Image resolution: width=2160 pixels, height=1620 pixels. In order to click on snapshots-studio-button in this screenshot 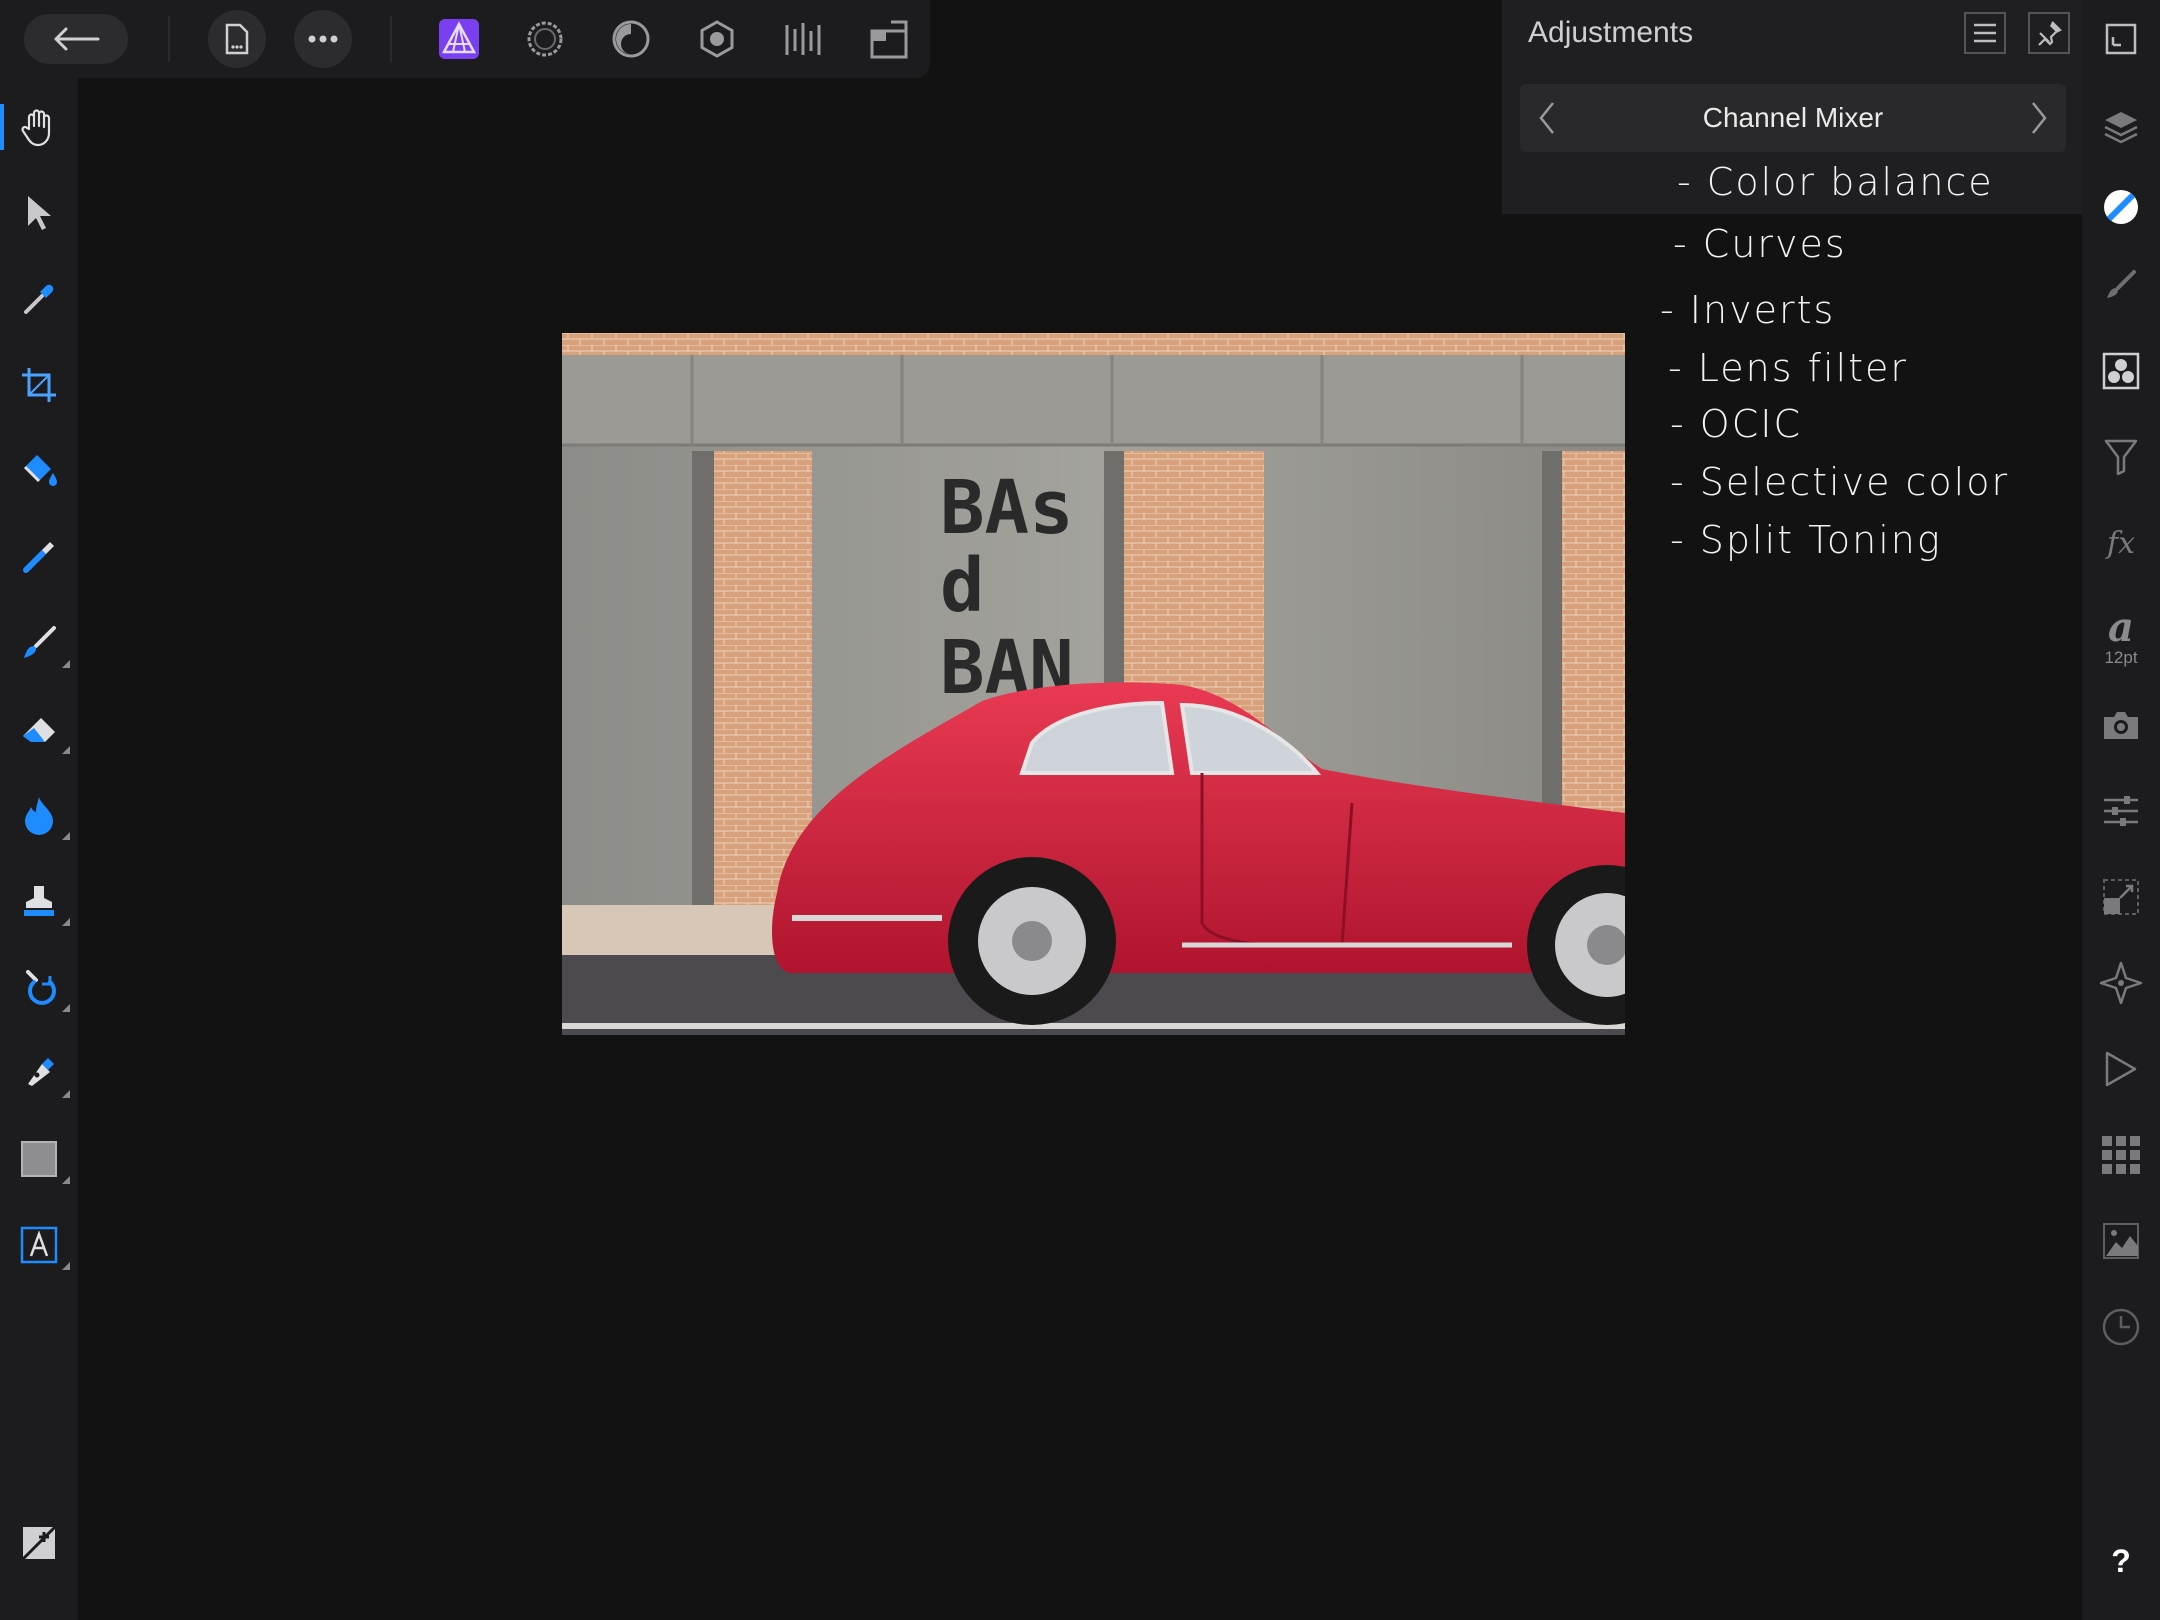, I will do `click(2121, 725)`.